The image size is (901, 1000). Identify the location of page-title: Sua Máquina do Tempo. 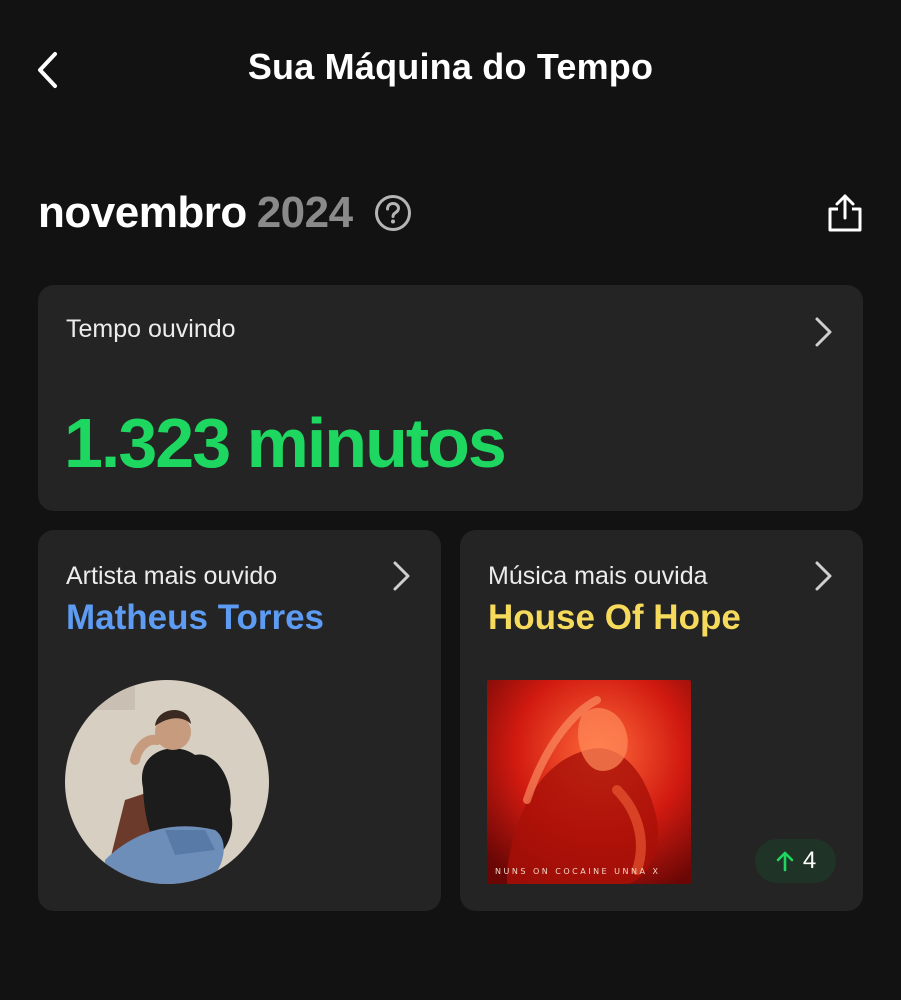
(450, 66).